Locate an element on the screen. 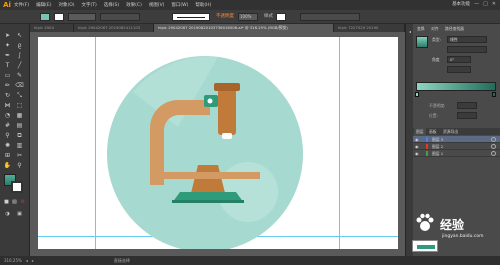  mesh-tool-icon: # is located at coordinates (7, 126).